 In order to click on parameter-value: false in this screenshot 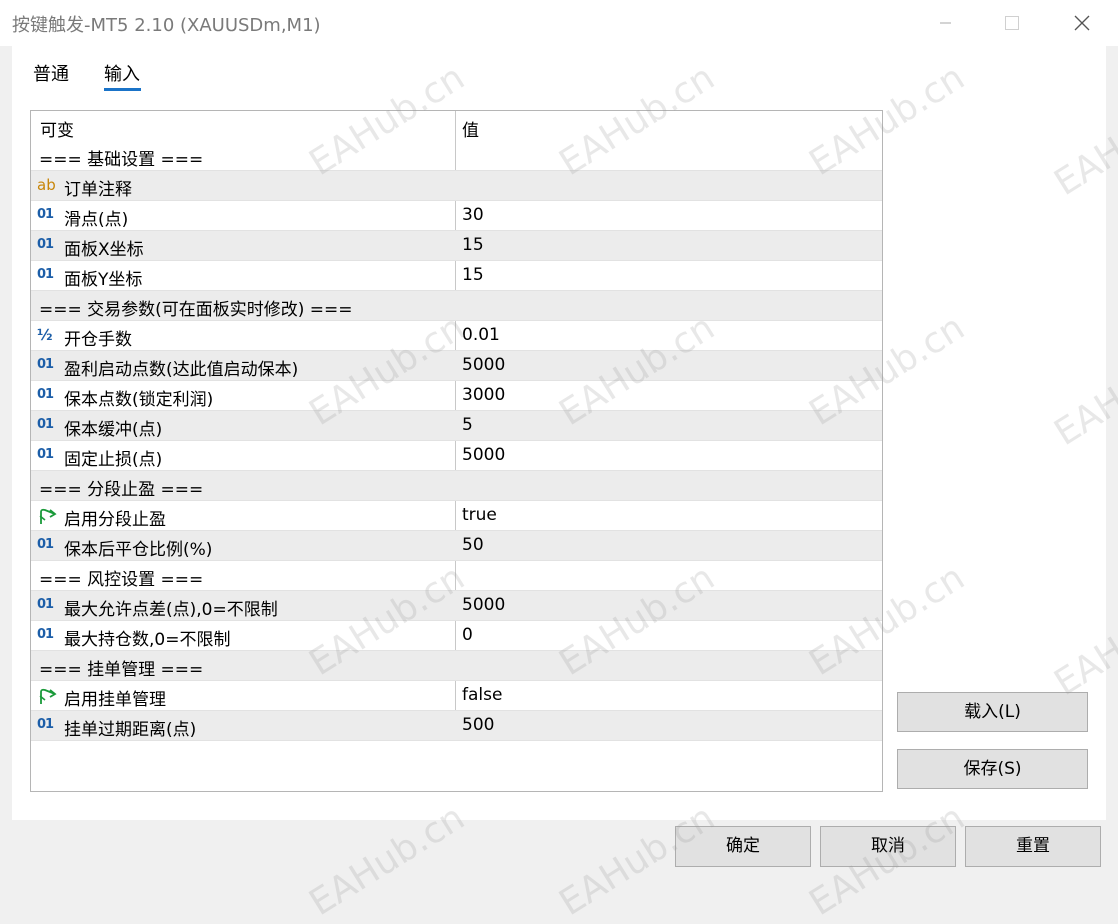, I will do `click(482, 695)`.